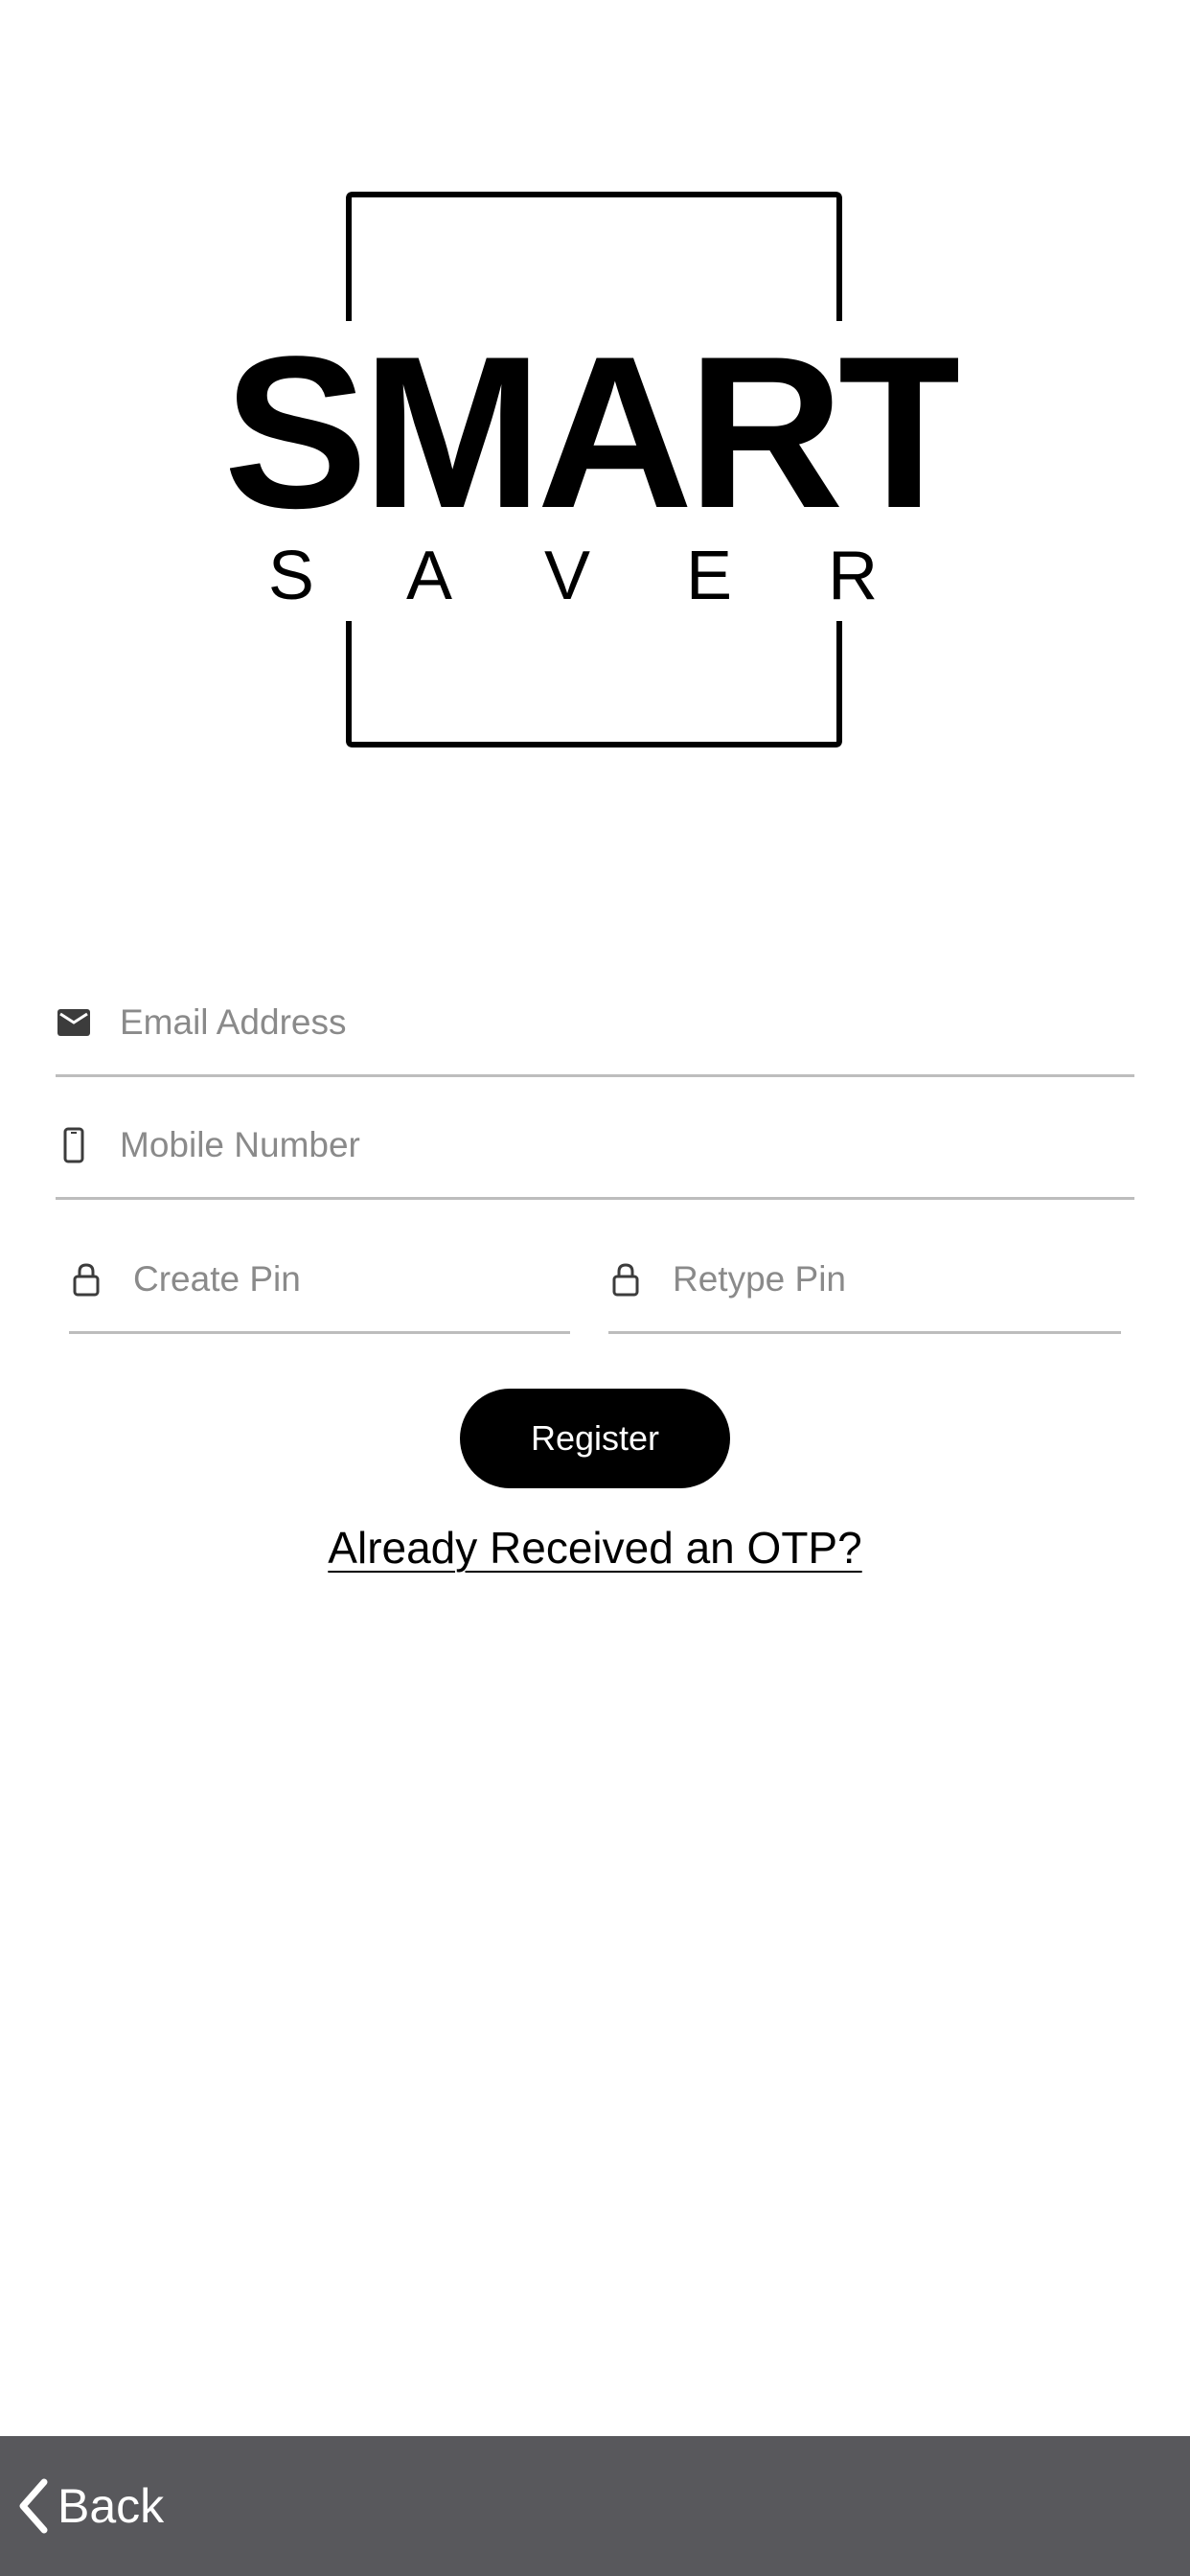 Image resolution: width=1190 pixels, height=2576 pixels. I want to click on create-pin-input, so click(351, 1279).